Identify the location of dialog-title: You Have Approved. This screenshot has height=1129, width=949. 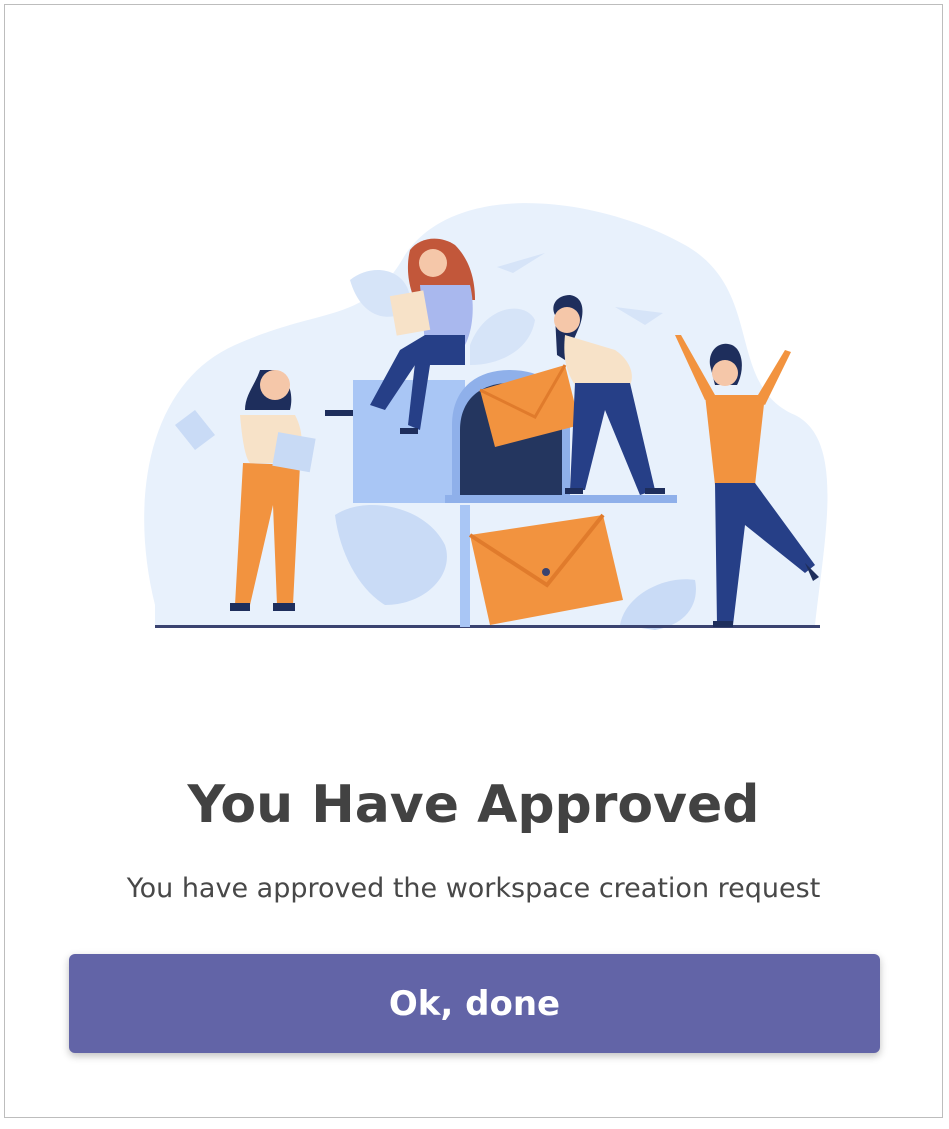
(473, 805).